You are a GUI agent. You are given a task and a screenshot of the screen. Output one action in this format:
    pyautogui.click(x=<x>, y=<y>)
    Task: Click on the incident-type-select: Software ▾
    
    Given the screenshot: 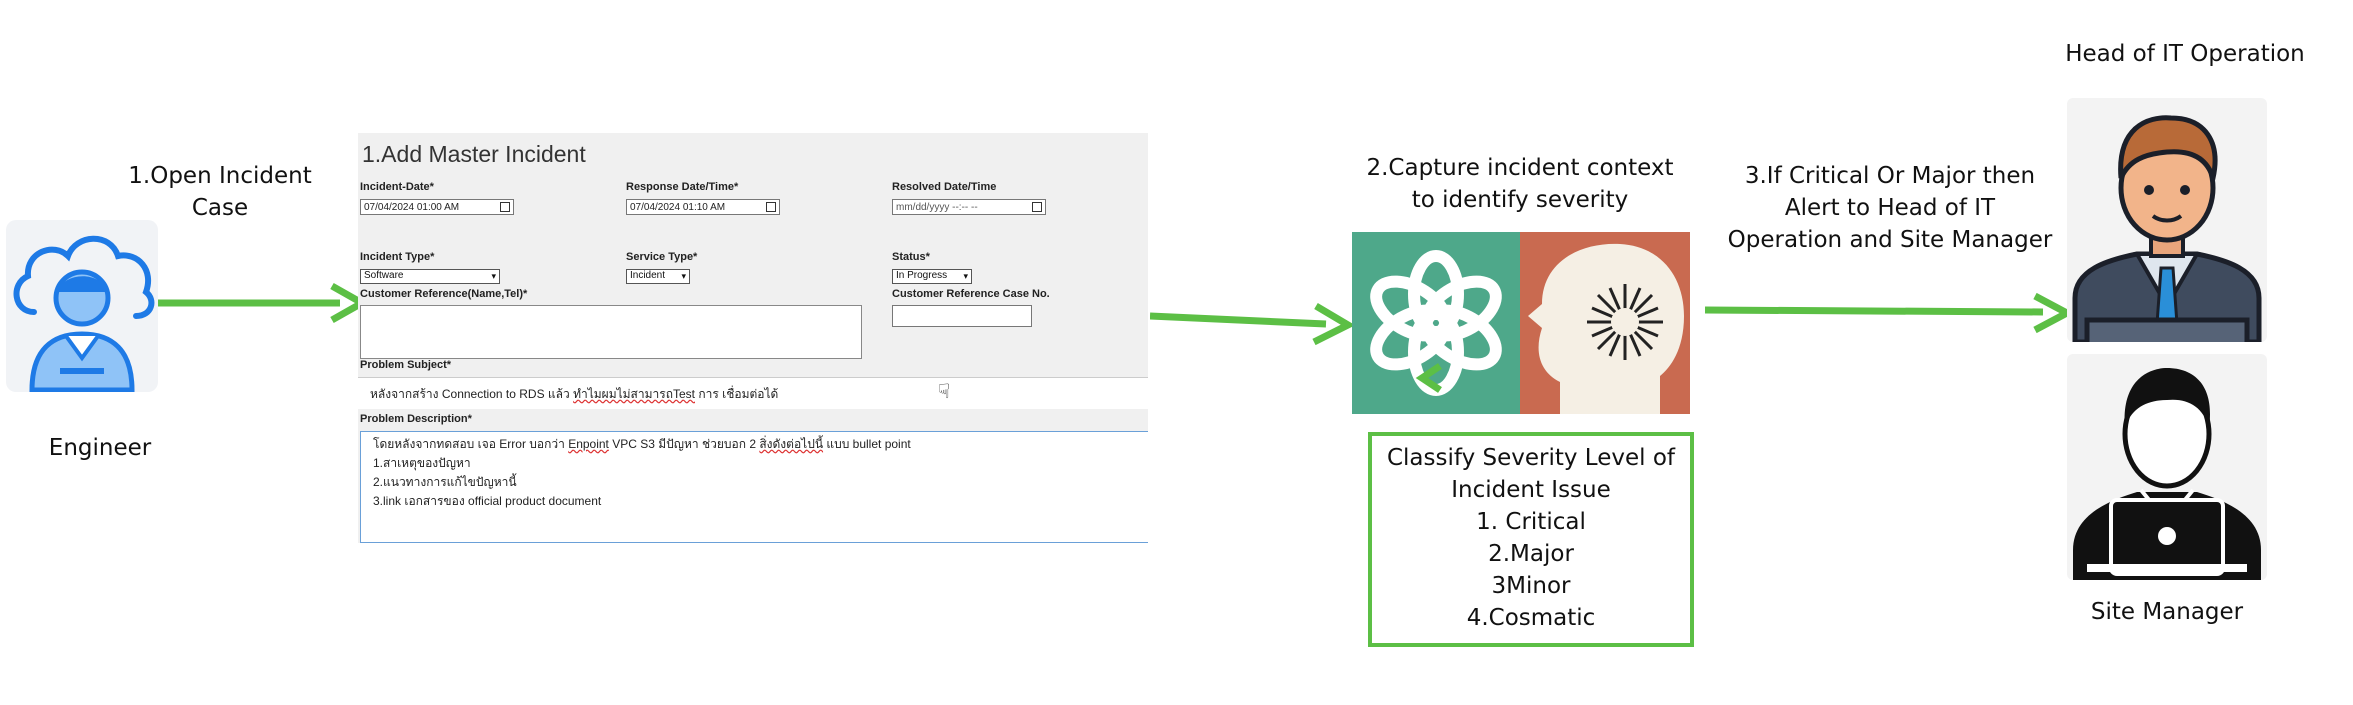 What is the action you would take?
    pyautogui.click(x=430, y=276)
    